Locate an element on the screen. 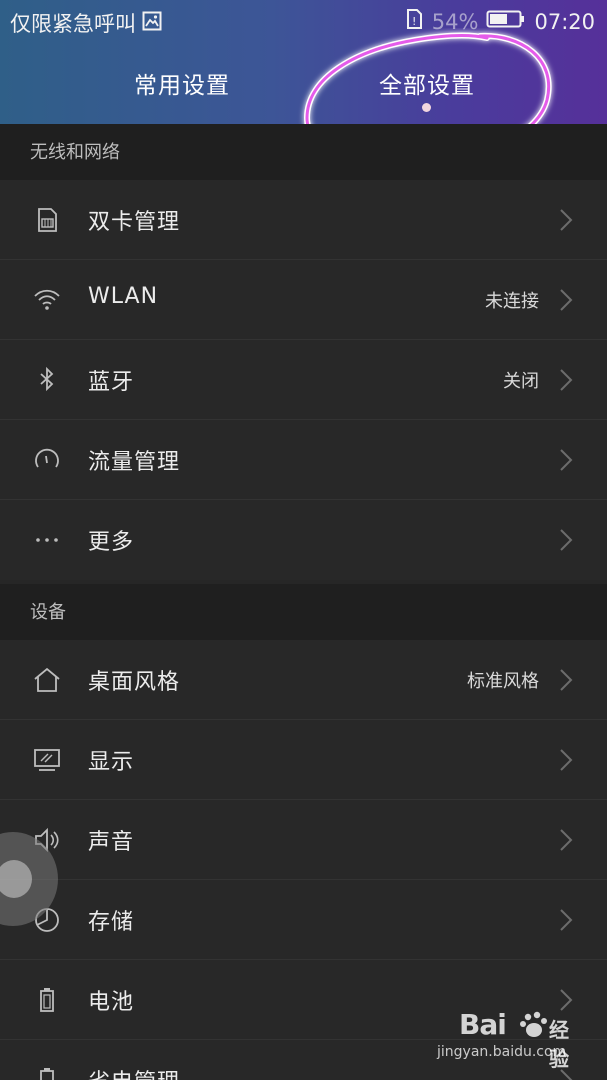 The image size is (607, 1080). home-icon is located at coordinates (47, 680).